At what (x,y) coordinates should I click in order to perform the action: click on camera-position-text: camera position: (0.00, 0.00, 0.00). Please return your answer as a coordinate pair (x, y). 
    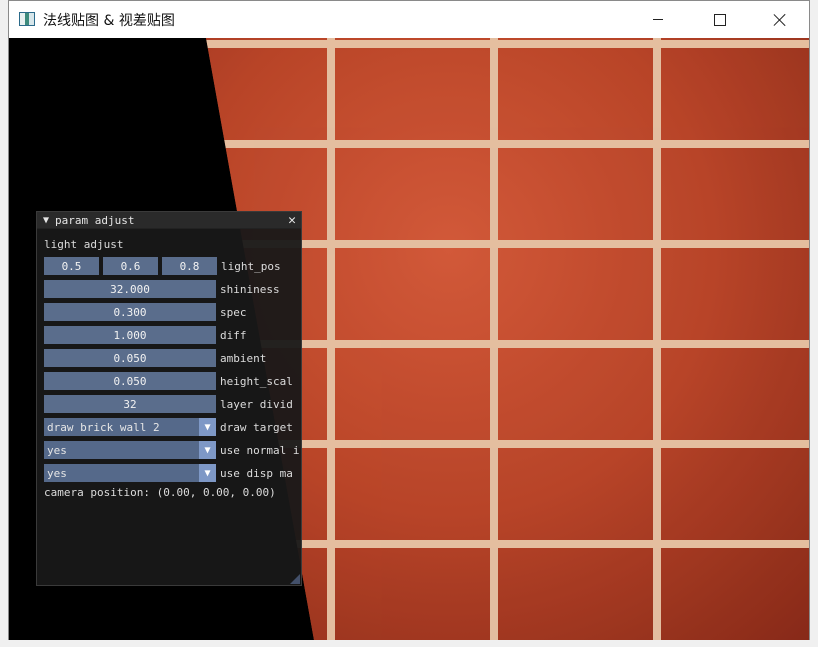
    Looking at the image, I should click on (160, 492).